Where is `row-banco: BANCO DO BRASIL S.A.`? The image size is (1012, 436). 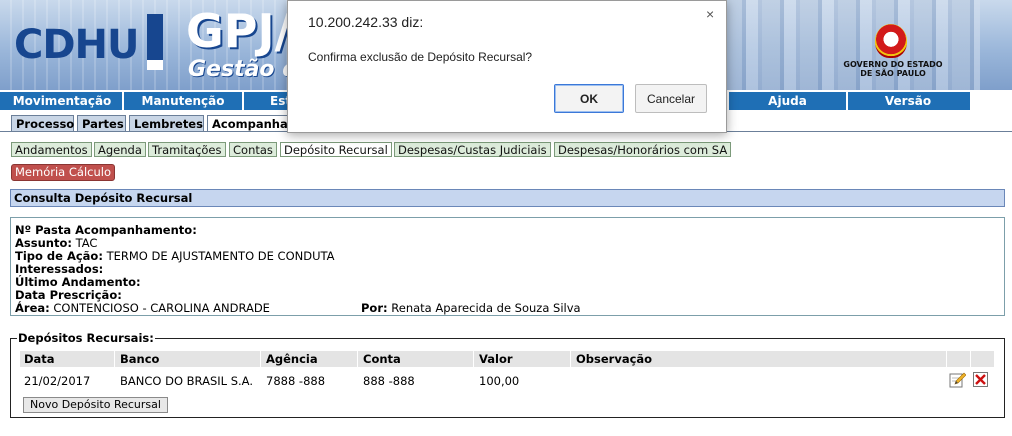 row-banco: BANCO DO BRASIL S.A. is located at coordinates (186, 381).